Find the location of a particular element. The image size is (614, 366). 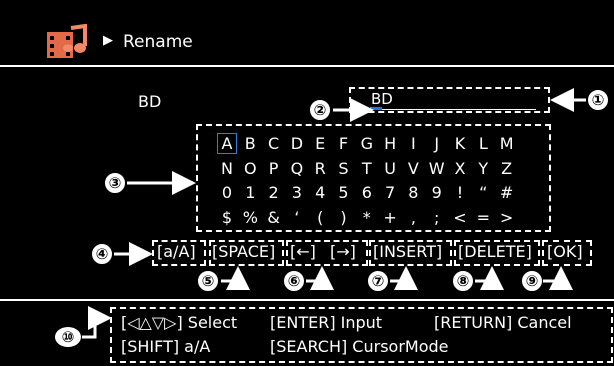

callout-10: ⑩ is located at coordinates (68, 337).